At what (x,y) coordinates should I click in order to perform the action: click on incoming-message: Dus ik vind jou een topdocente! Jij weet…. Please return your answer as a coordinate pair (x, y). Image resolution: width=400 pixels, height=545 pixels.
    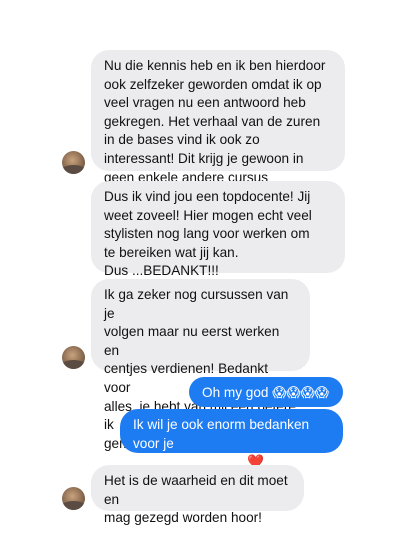
    Looking at the image, I should click on (218, 229).